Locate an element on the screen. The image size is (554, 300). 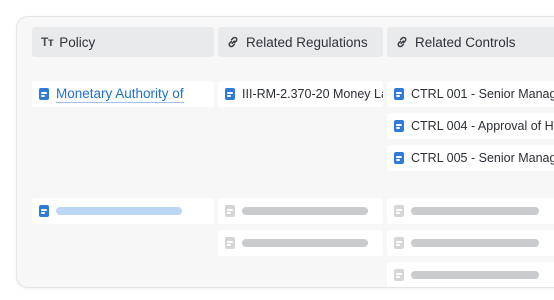
column-header-label: Related Regulations is located at coordinates (307, 42).